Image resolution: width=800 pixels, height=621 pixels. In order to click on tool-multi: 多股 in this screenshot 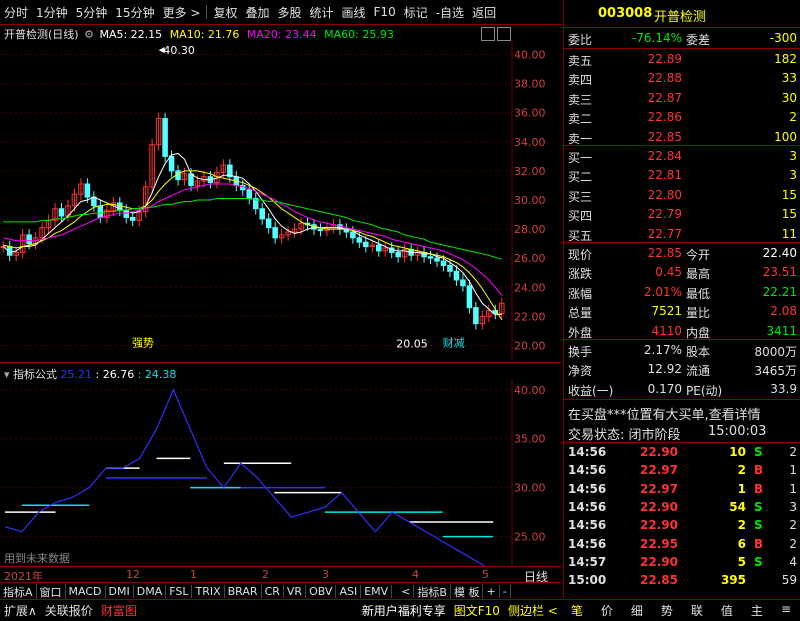, I will do `click(289, 12)`.